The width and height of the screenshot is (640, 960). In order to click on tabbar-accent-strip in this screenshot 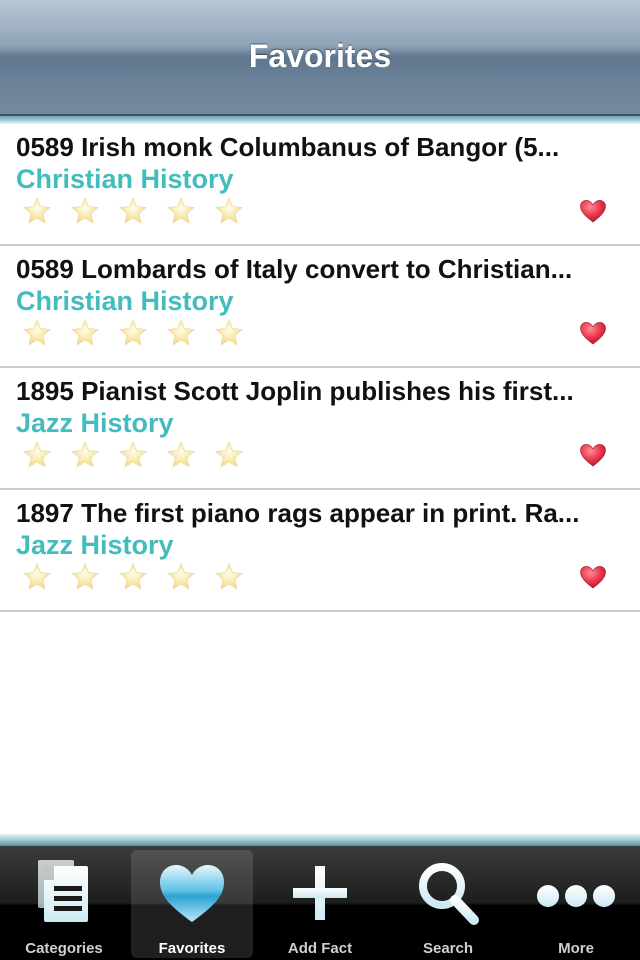, I will do `click(320, 840)`.